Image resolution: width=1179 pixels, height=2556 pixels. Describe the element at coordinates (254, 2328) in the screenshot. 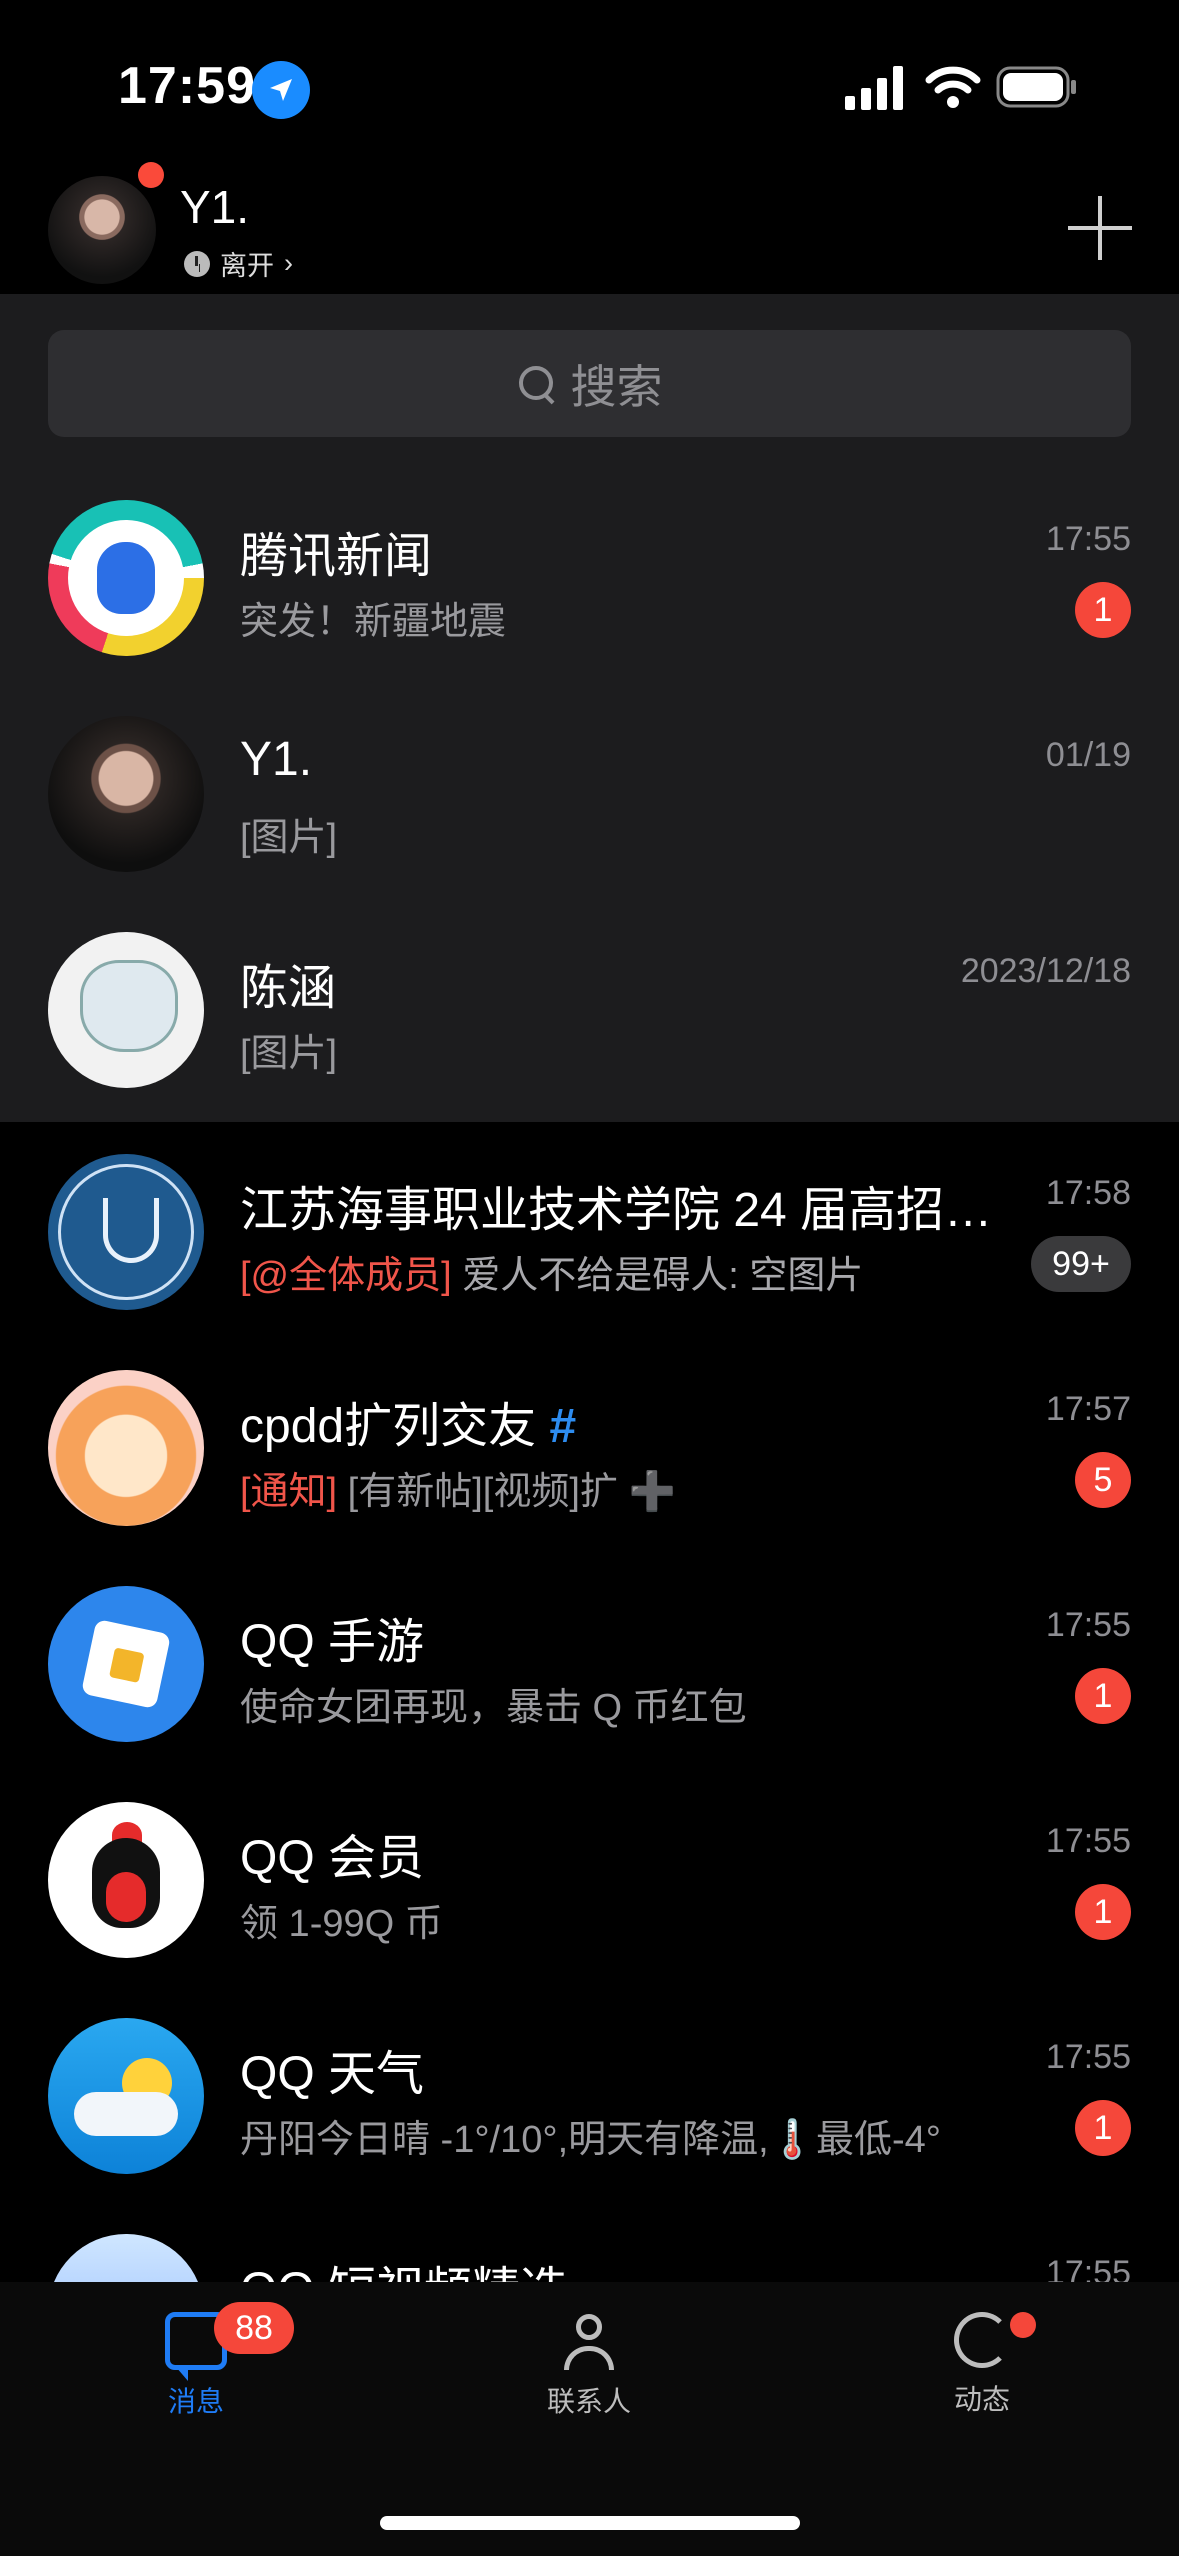

I see `messages-badge: 88` at that location.